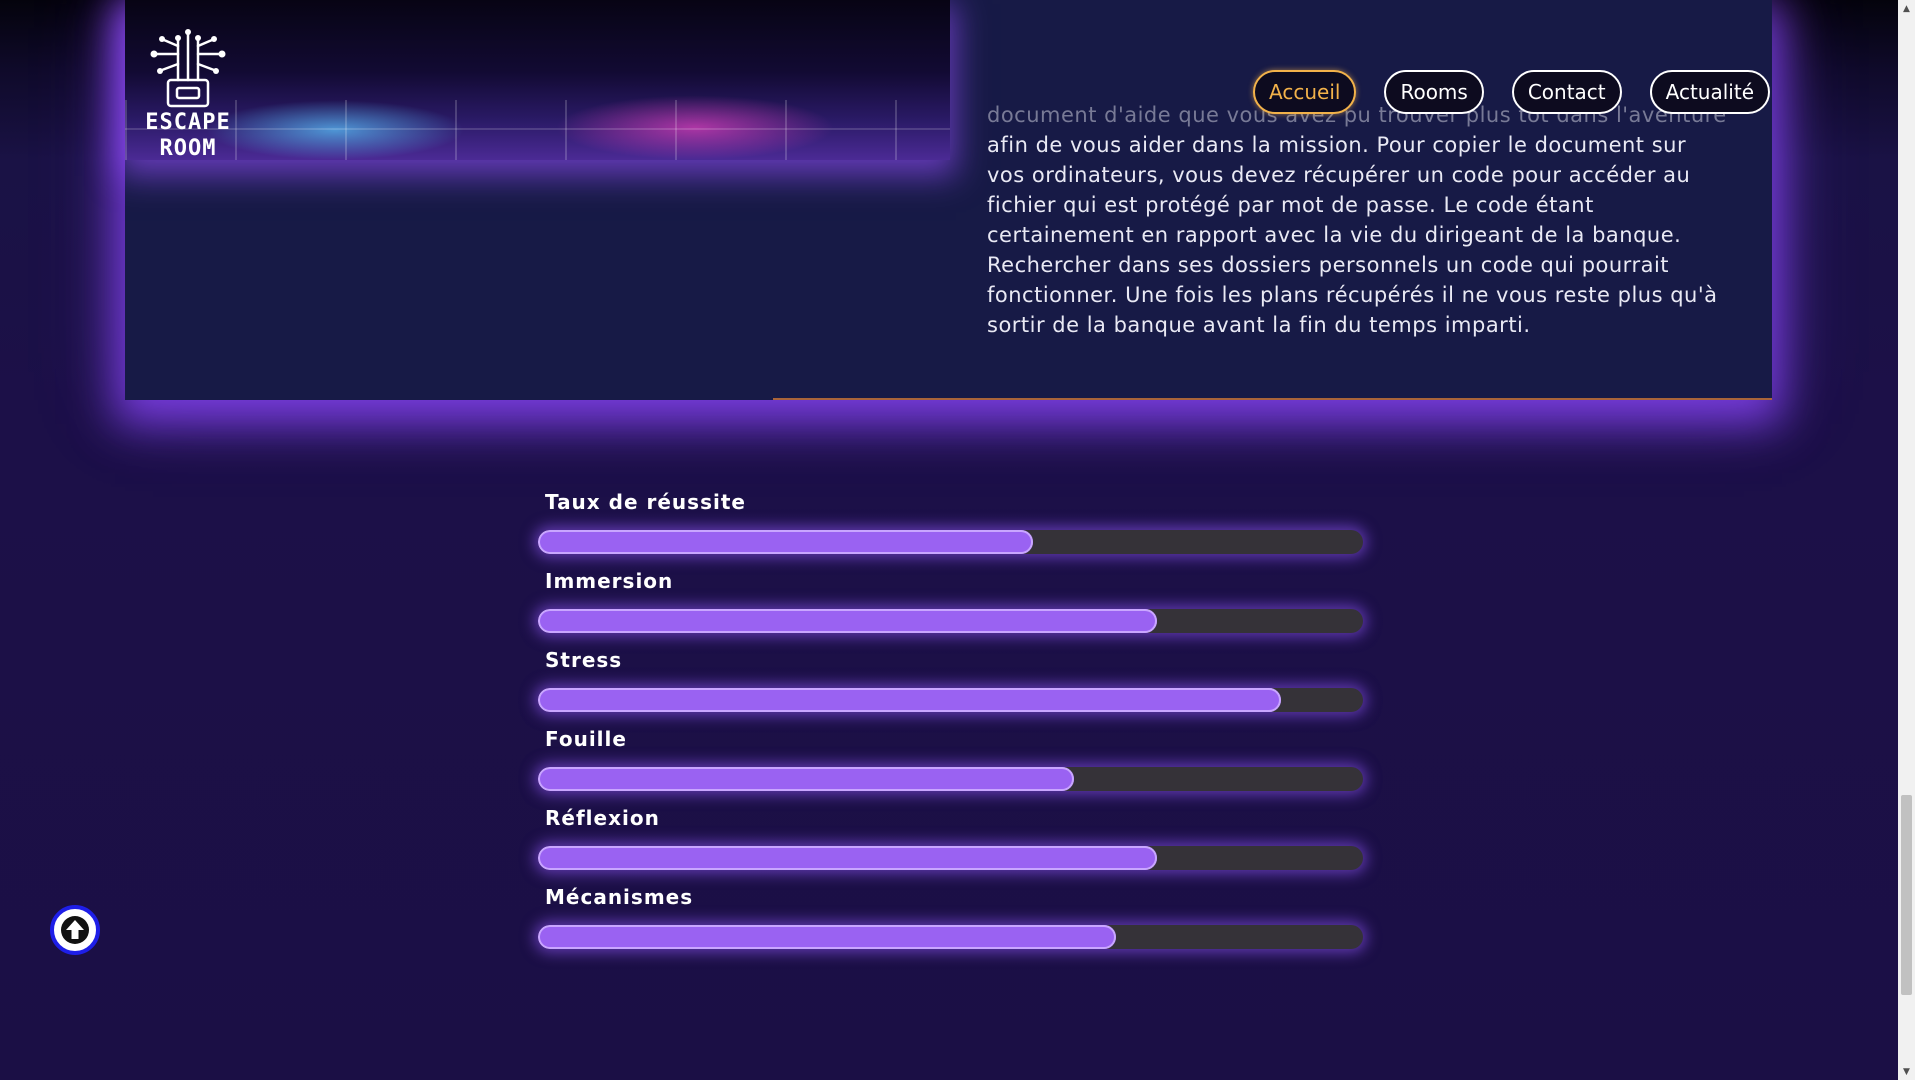 This screenshot has height=1080, width=1915. What do you see at coordinates (645, 502) in the screenshot?
I see `stat-label: Taux de réussite` at bounding box center [645, 502].